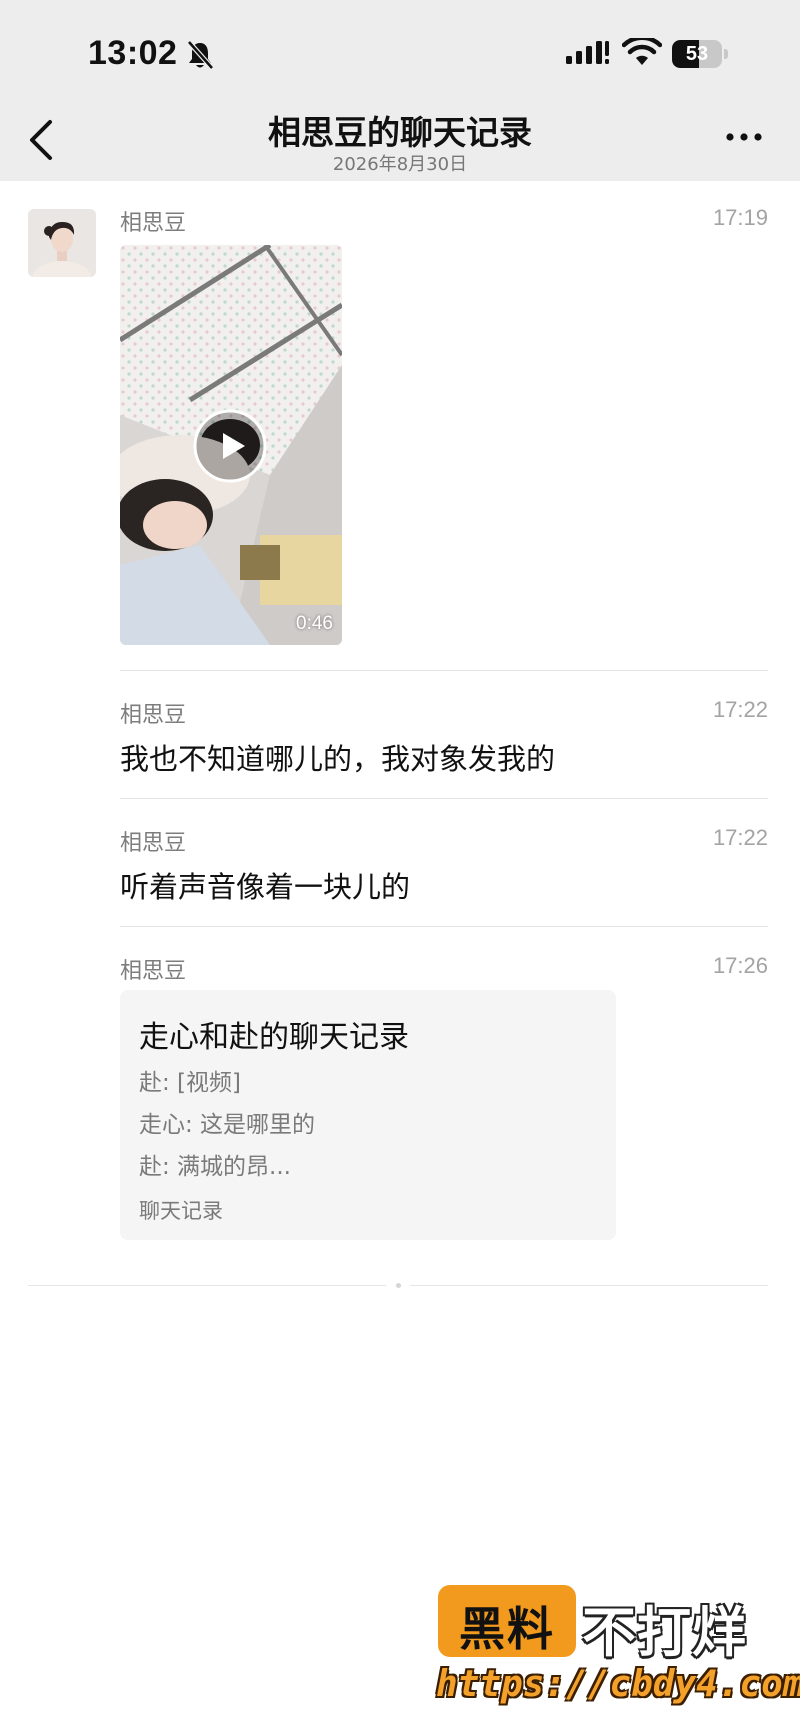  I want to click on message-text: 我也不知道哪儿的，我对象发我的, so click(338, 759).